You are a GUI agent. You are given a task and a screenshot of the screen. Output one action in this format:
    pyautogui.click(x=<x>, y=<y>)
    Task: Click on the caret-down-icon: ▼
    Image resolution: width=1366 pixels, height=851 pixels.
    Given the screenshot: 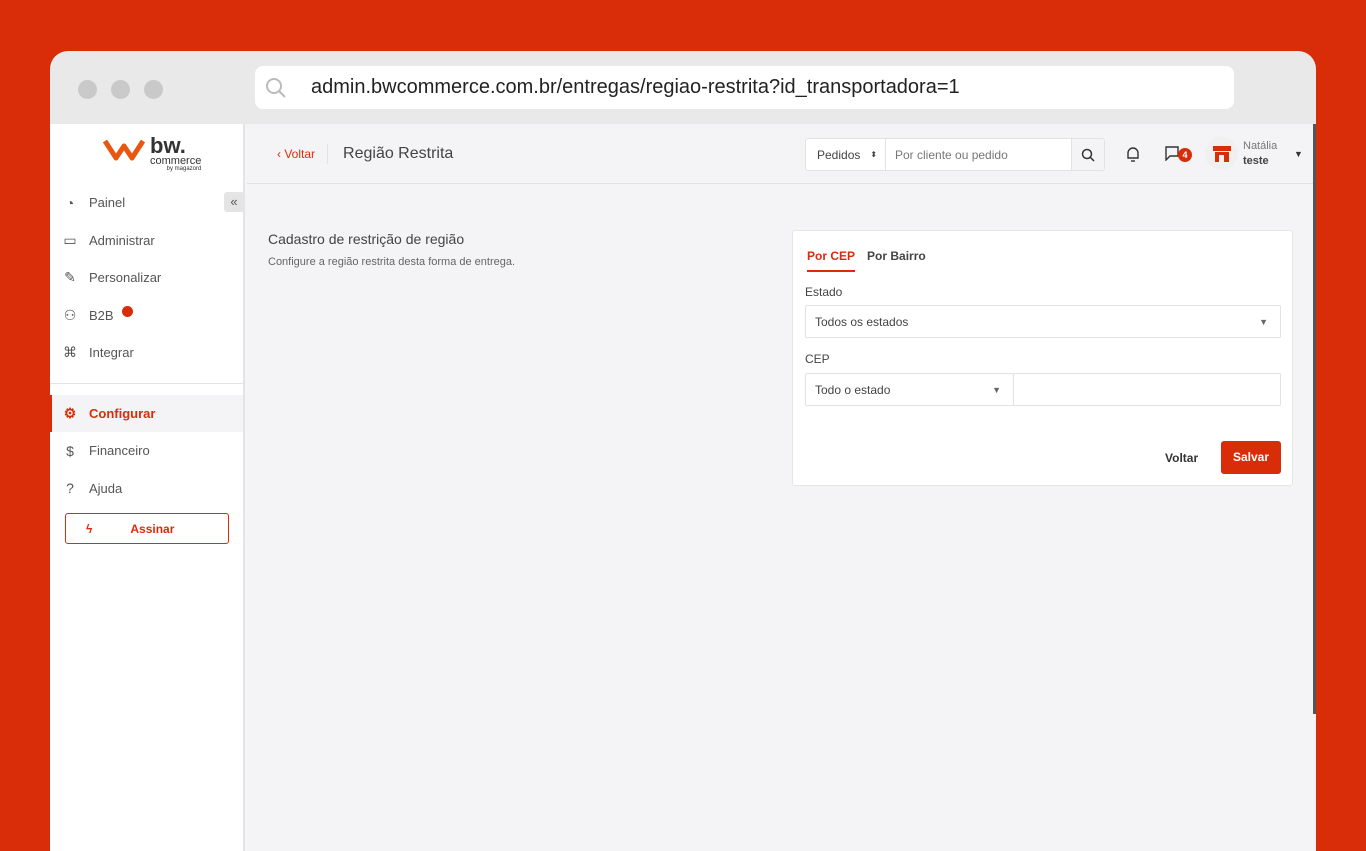 What is the action you would take?
    pyautogui.click(x=1298, y=154)
    